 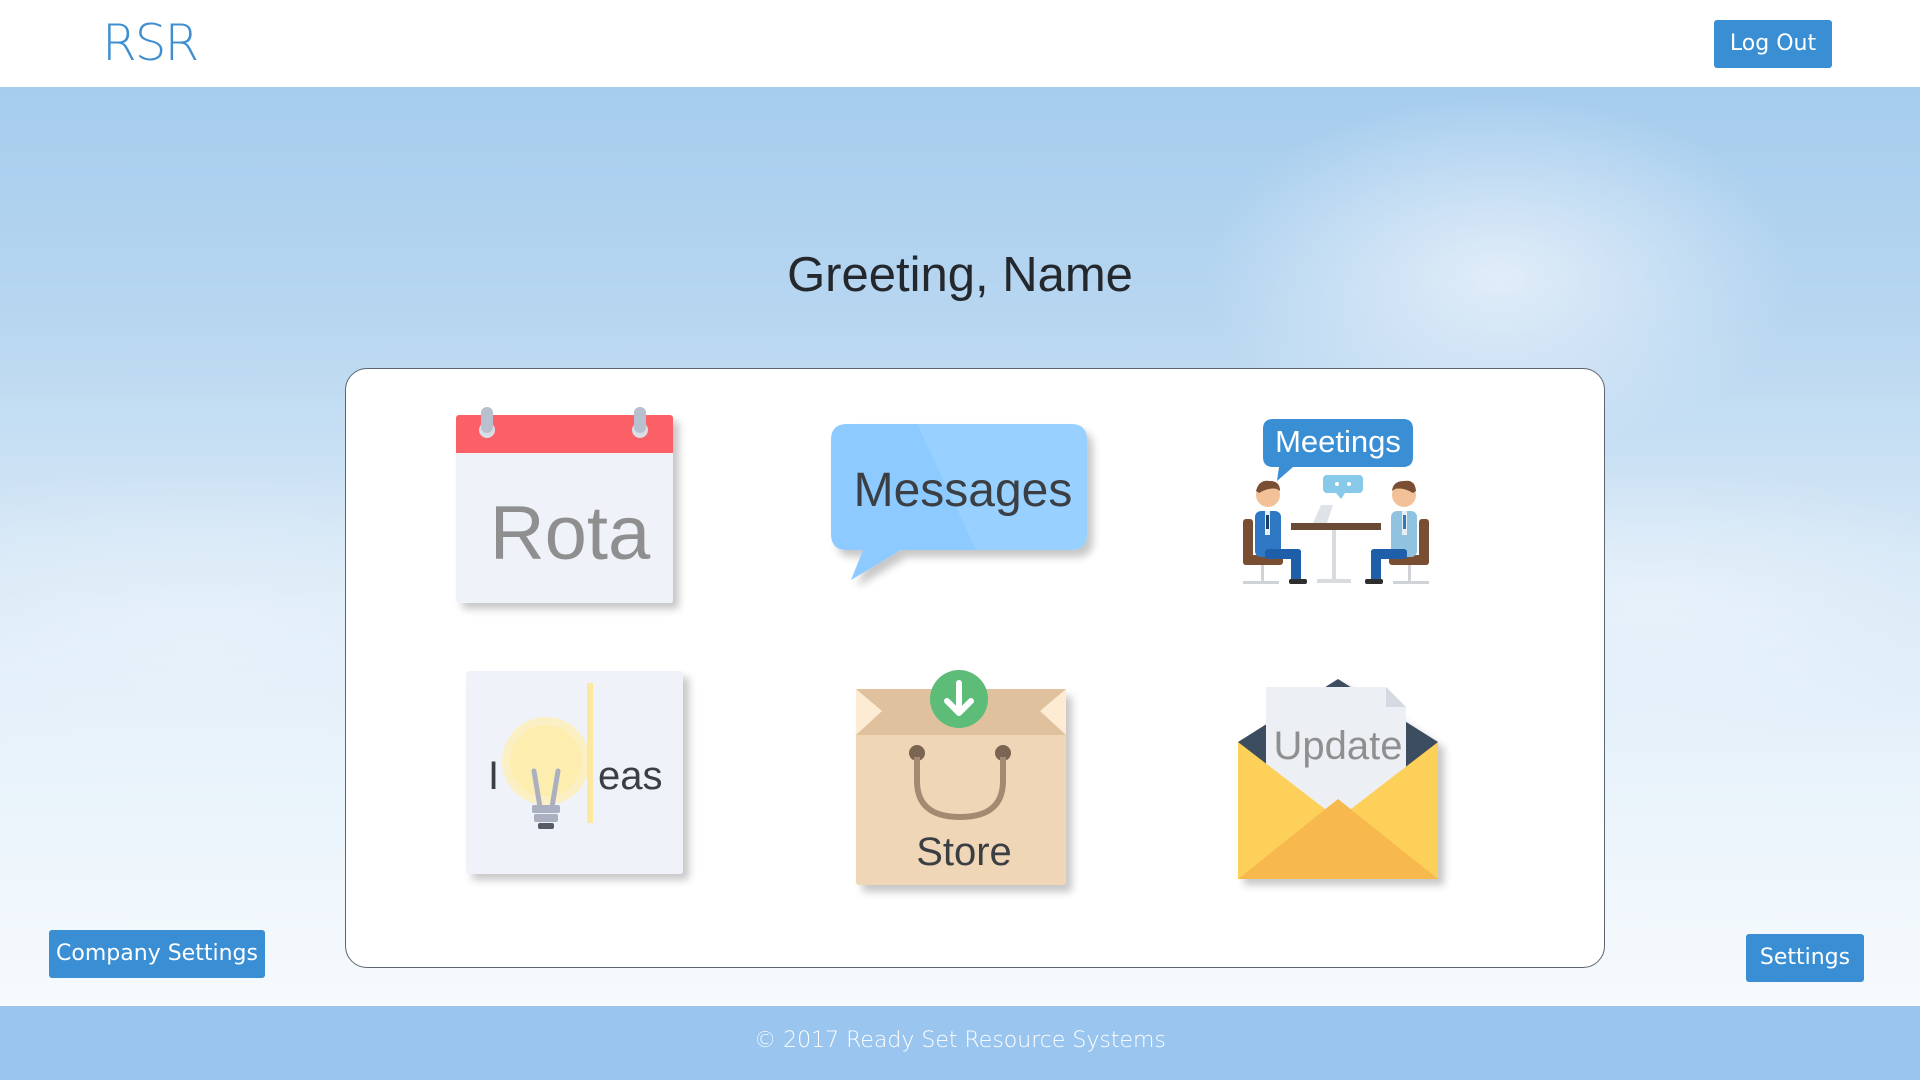 What do you see at coordinates (961, 777) in the screenshot?
I see `shopping-bag-download-icon: Store` at bounding box center [961, 777].